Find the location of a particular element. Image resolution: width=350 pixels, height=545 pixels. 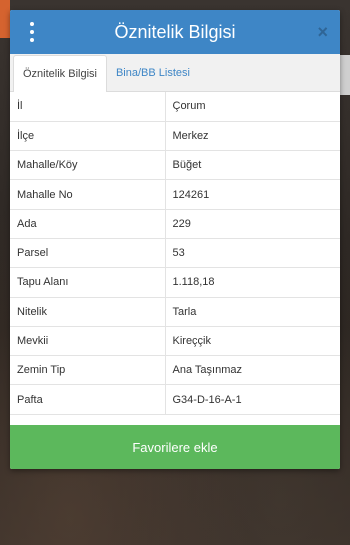

table-row: Mahalle No 124261 is located at coordinates (175, 194).